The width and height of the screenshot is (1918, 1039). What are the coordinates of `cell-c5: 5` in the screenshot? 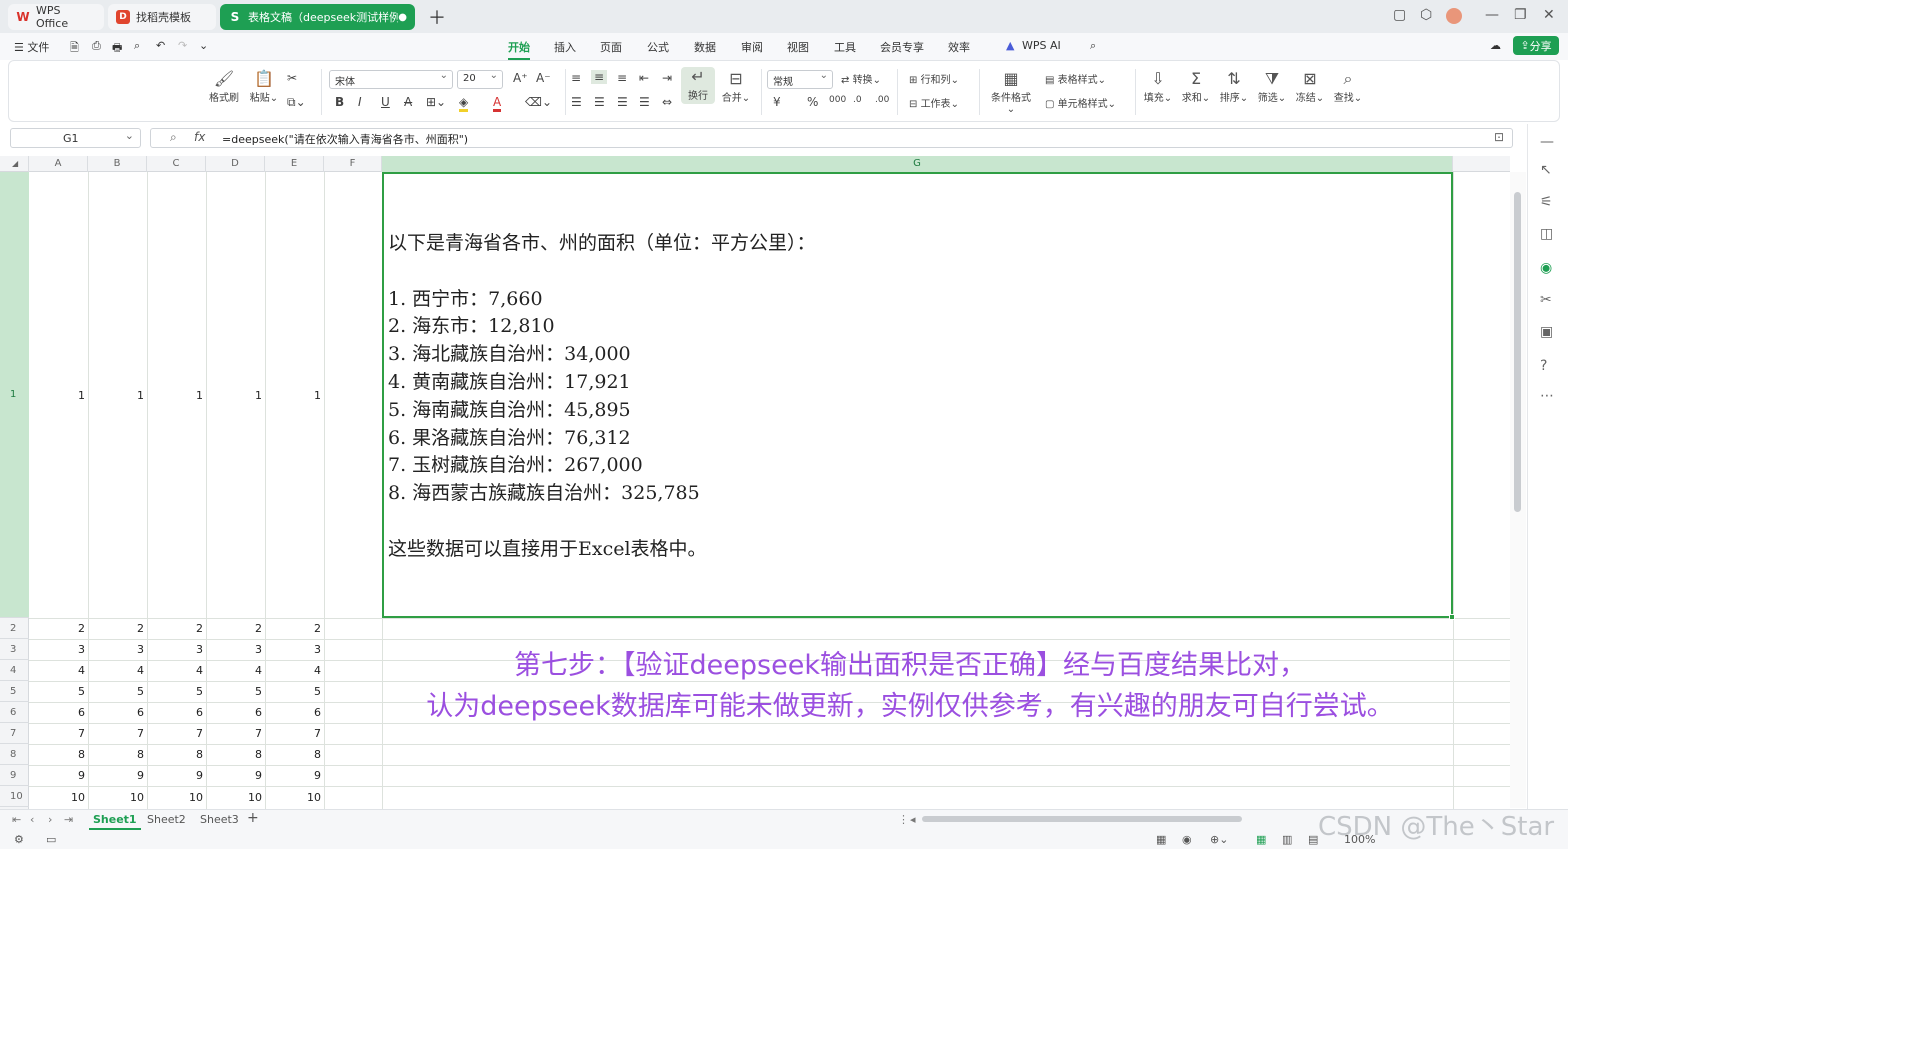 It's located at (175, 691).